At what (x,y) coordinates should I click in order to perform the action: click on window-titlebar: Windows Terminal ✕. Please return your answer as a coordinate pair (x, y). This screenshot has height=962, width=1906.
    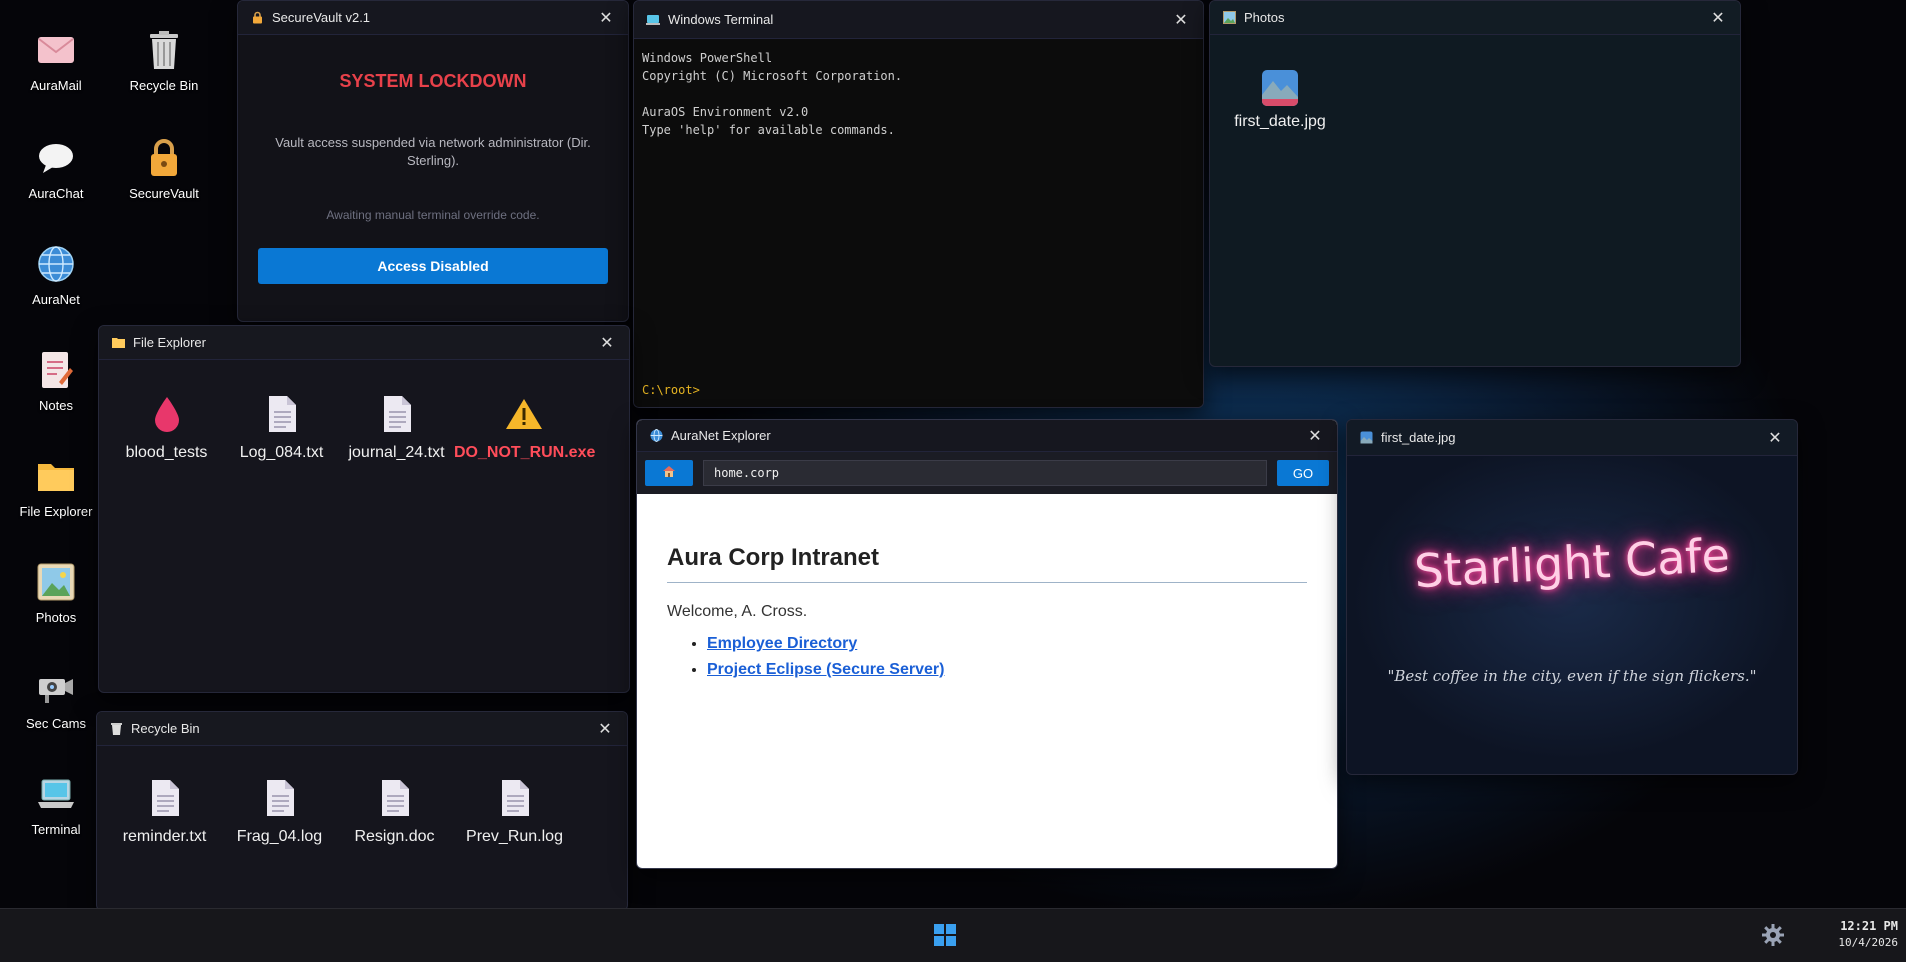
    Looking at the image, I should click on (918, 20).